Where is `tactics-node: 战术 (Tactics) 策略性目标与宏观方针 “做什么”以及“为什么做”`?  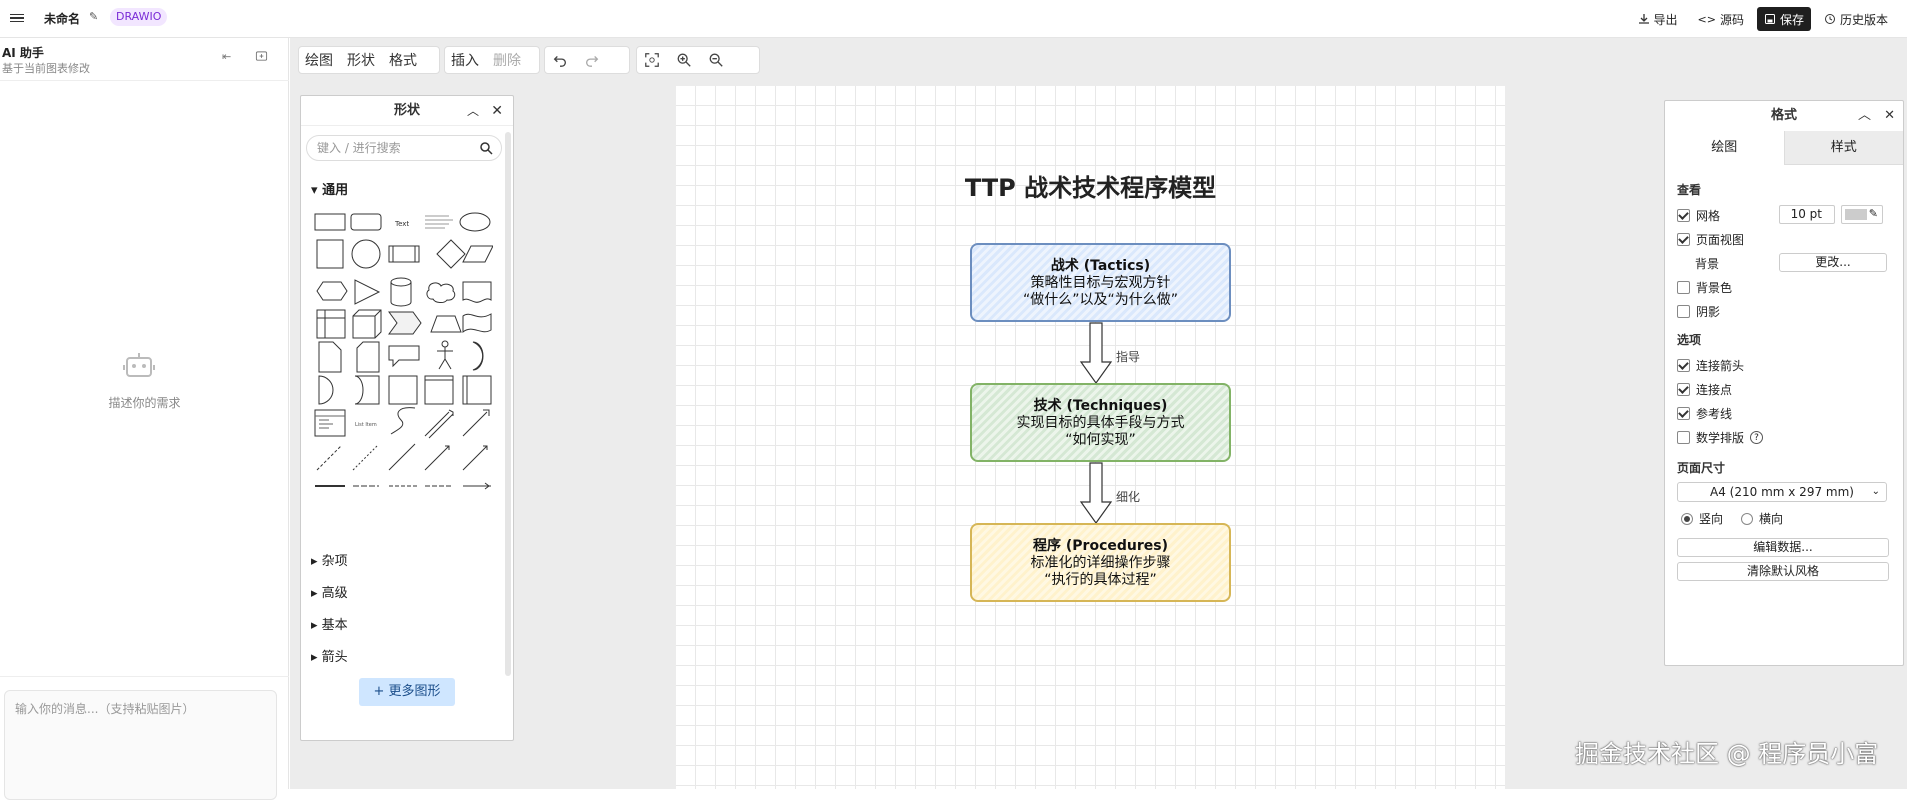 tactics-node: 战术 (Tactics) 策略性目标与宏观方针 “做什么”以及“为什么做” is located at coordinates (1100, 282).